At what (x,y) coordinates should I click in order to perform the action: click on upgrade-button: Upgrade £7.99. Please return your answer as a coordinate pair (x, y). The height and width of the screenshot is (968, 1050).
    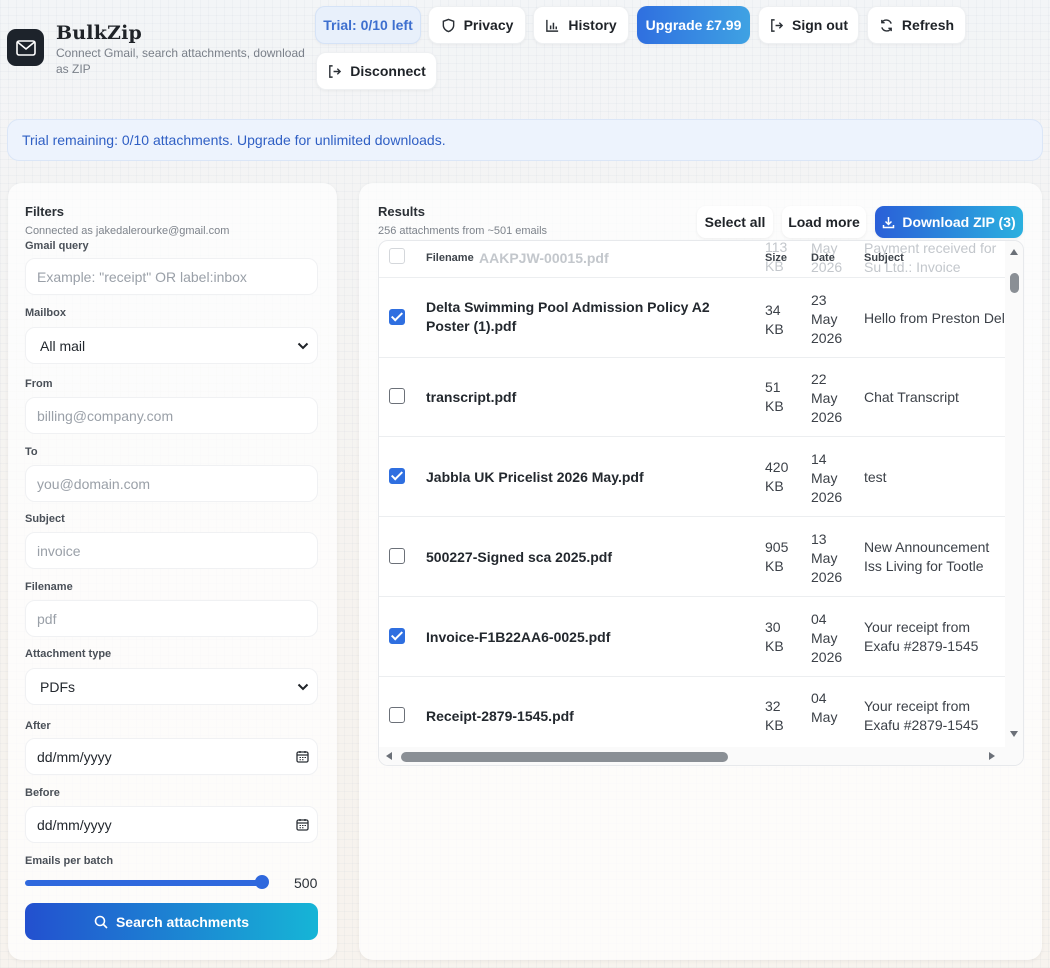
    Looking at the image, I should click on (693, 25).